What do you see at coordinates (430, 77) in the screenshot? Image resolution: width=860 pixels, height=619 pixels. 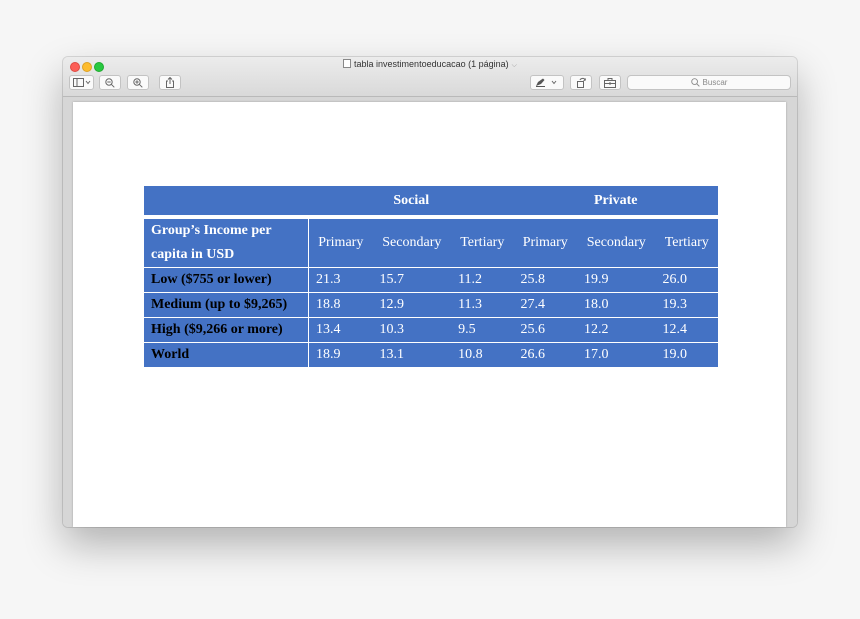 I see `title-bar: tabla investimentoeducacao (1 página)⌵` at bounding box center [430, 77].